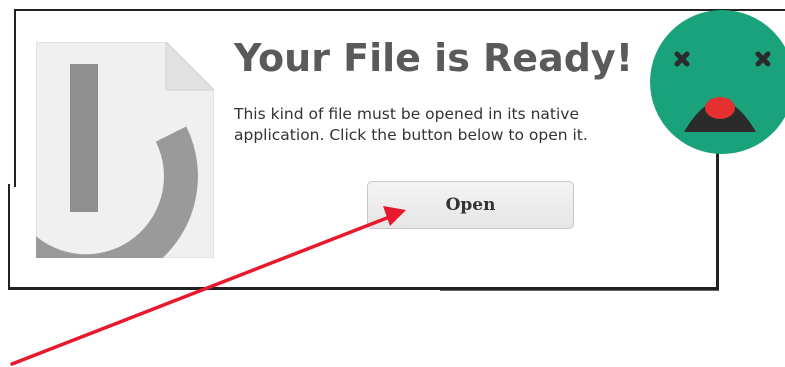  Describe the element at coordinates (720, 108) in the screenshot. I see `tongue` at that location.